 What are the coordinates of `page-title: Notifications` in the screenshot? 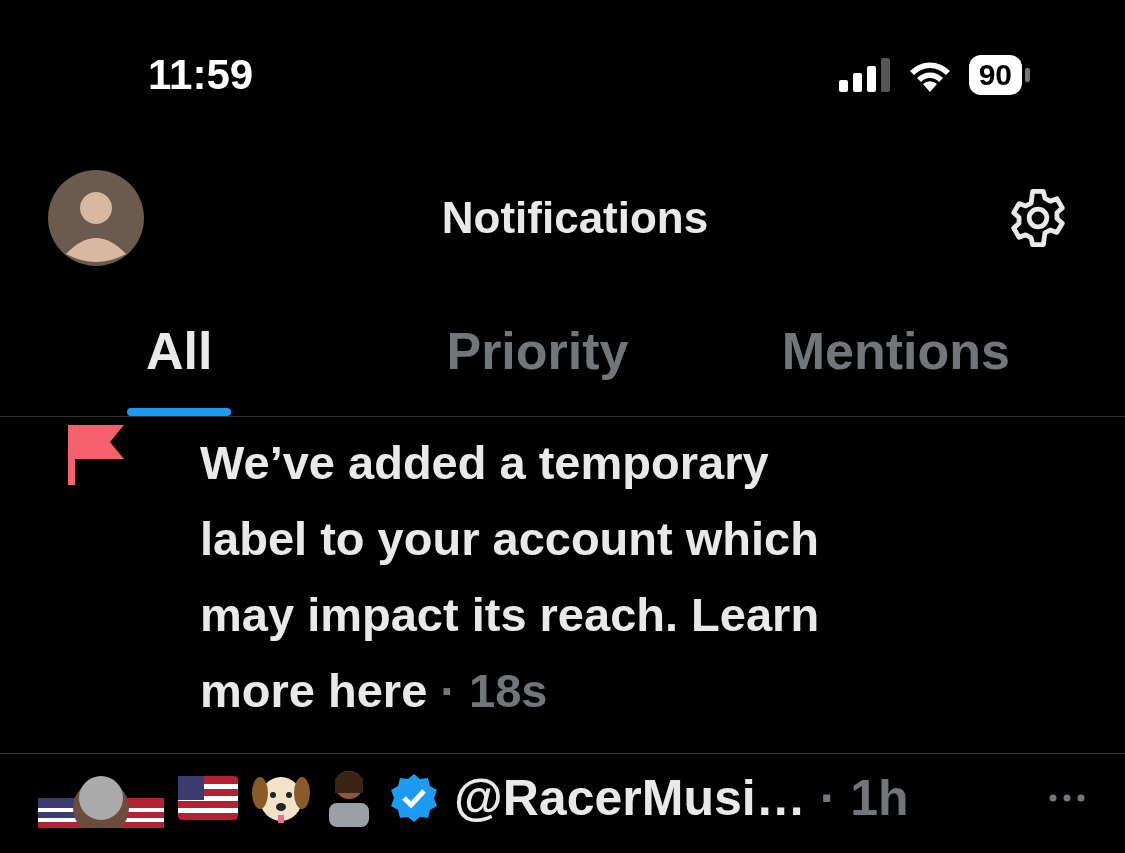 It's located at (575, 218).